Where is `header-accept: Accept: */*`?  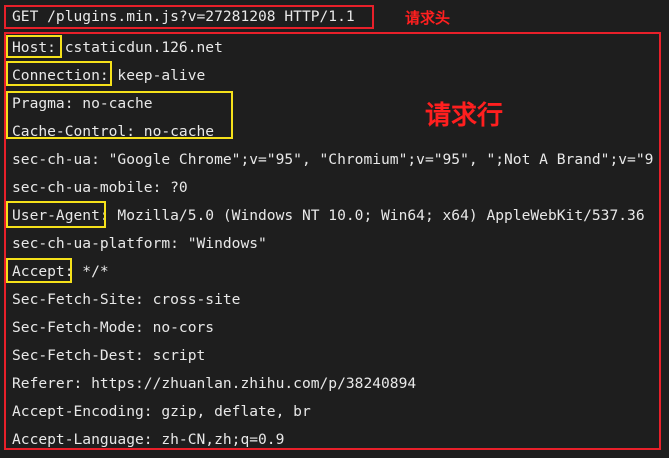 header-accept: Accept: */* is located at coordinates (60, 271).